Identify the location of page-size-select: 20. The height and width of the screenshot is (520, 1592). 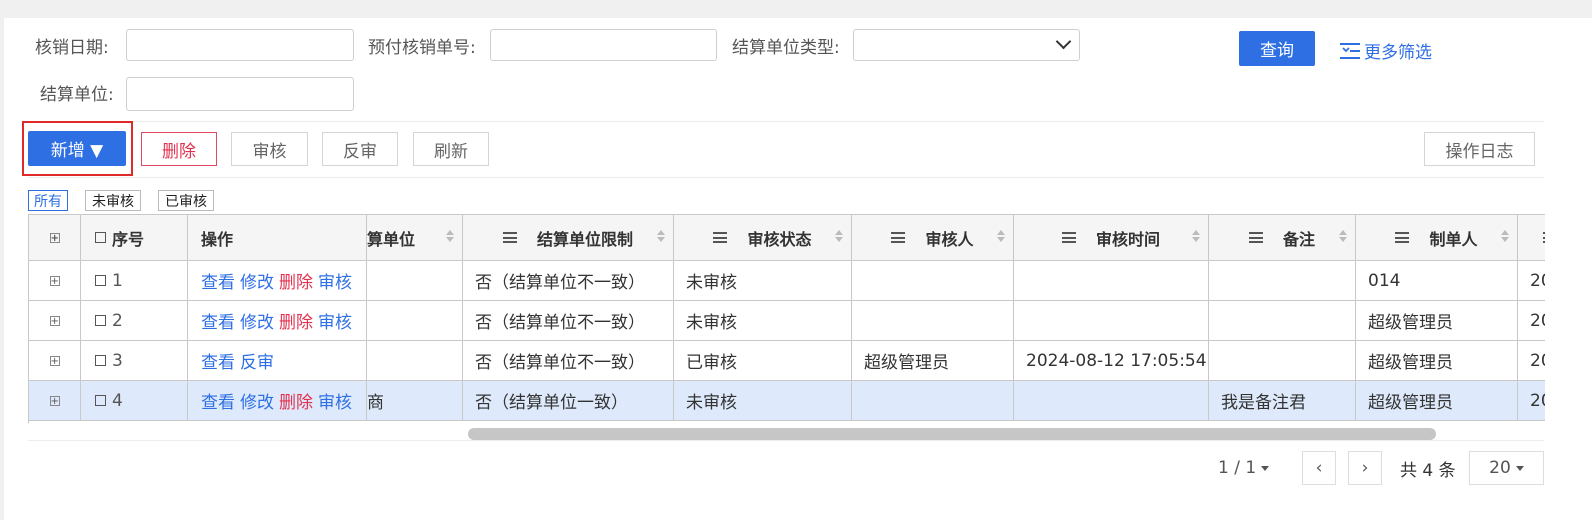
(1506, 468).